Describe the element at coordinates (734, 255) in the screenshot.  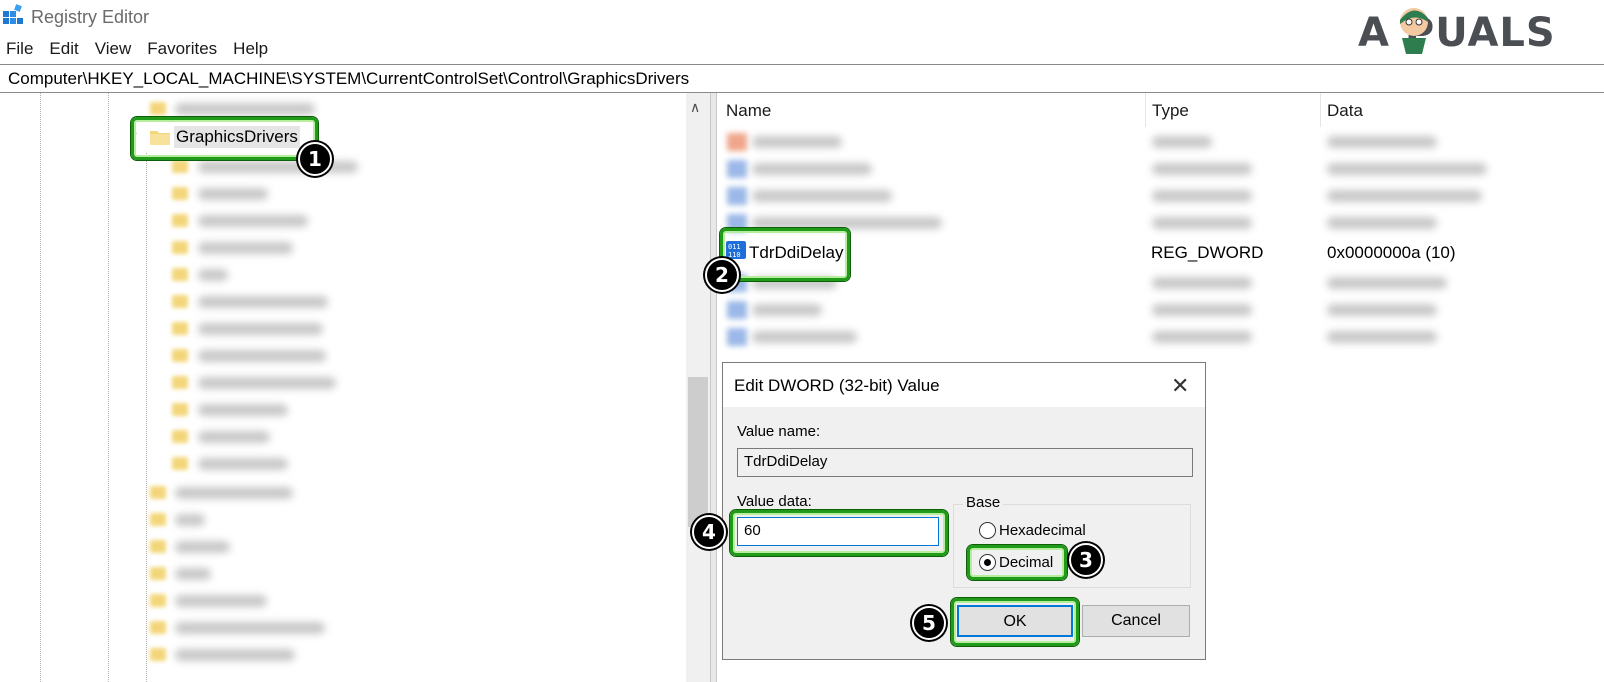
I see `svg-text: 110` at that location.